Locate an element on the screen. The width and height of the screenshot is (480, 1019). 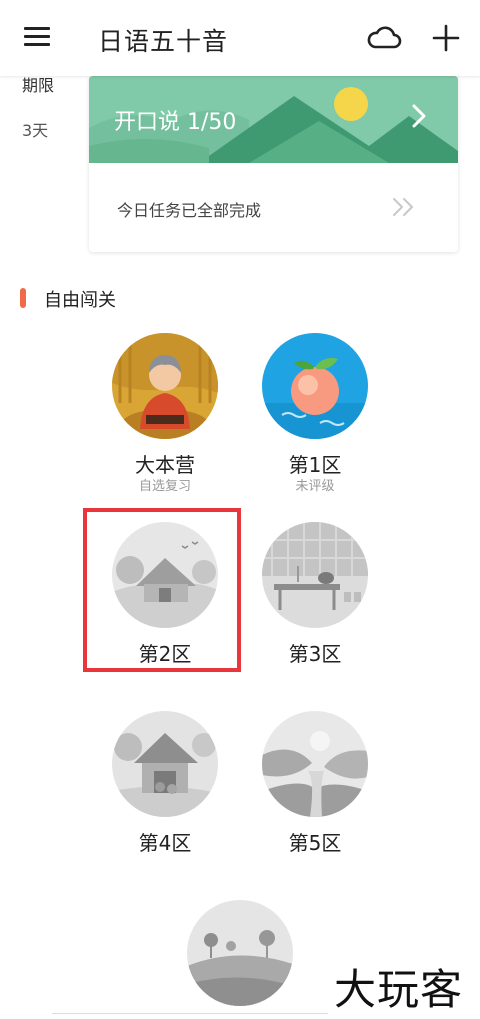
valley-icon is located at coordinates (315, 764).